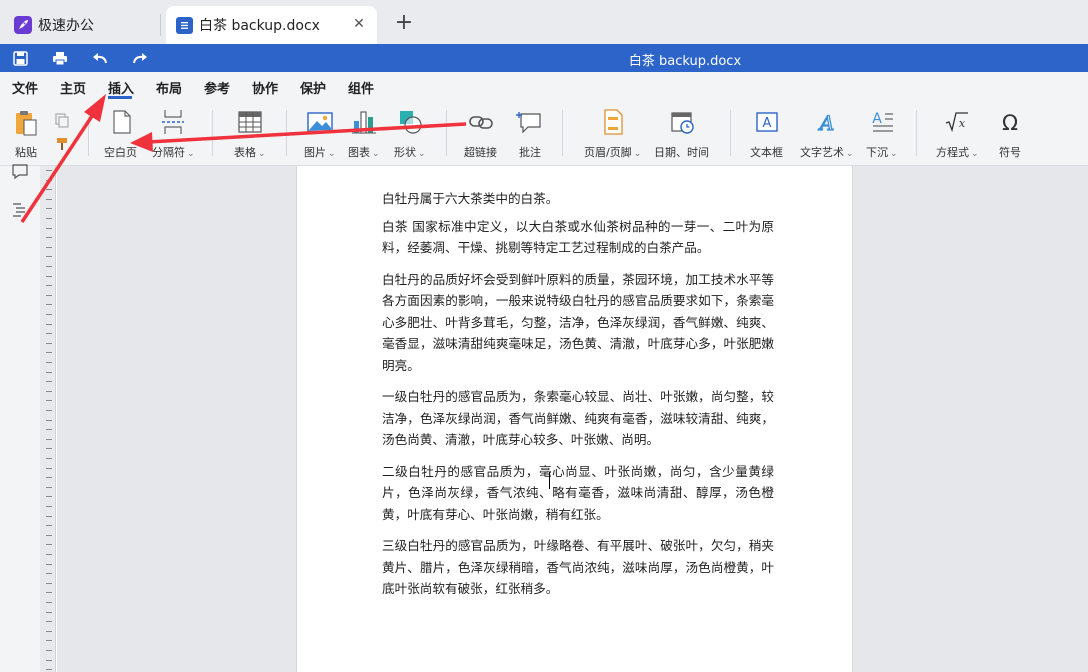 The height and width of the screenshot is (672, 1088). Describe the element at coordinates (120, 97) in the screenshot. I see `active-menu-indicator` at that location.